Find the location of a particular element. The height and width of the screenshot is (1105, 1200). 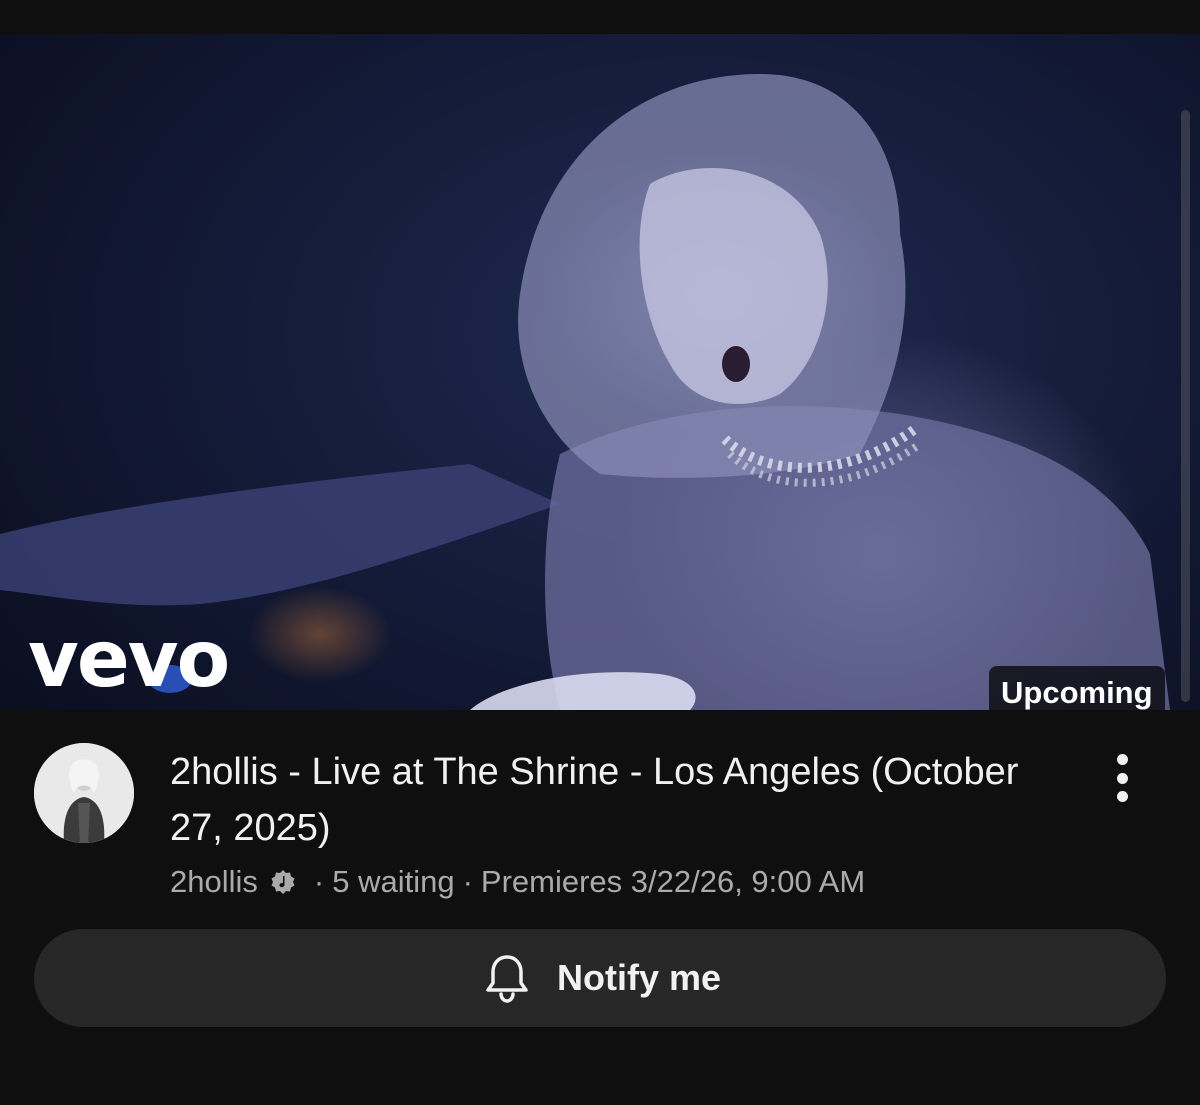

verified-artist-icon is located at coordinates (283, 882).